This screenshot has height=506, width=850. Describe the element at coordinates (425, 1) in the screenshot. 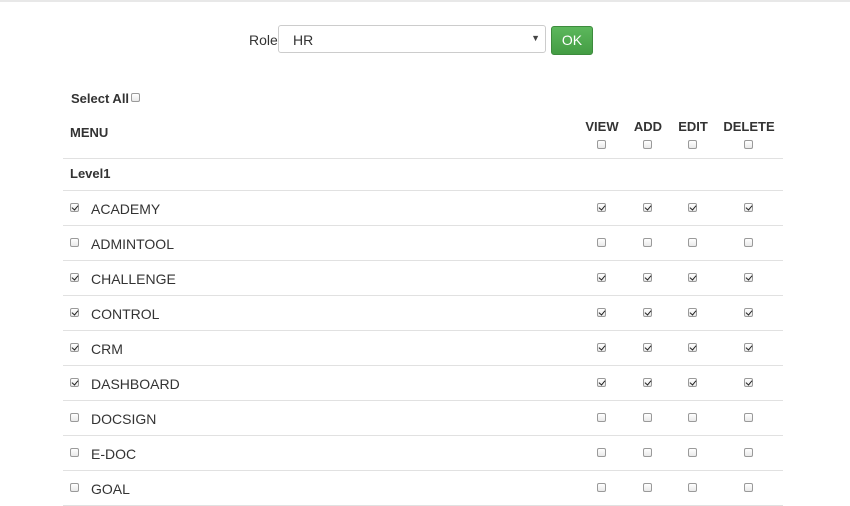

I see `top-border` at that location.